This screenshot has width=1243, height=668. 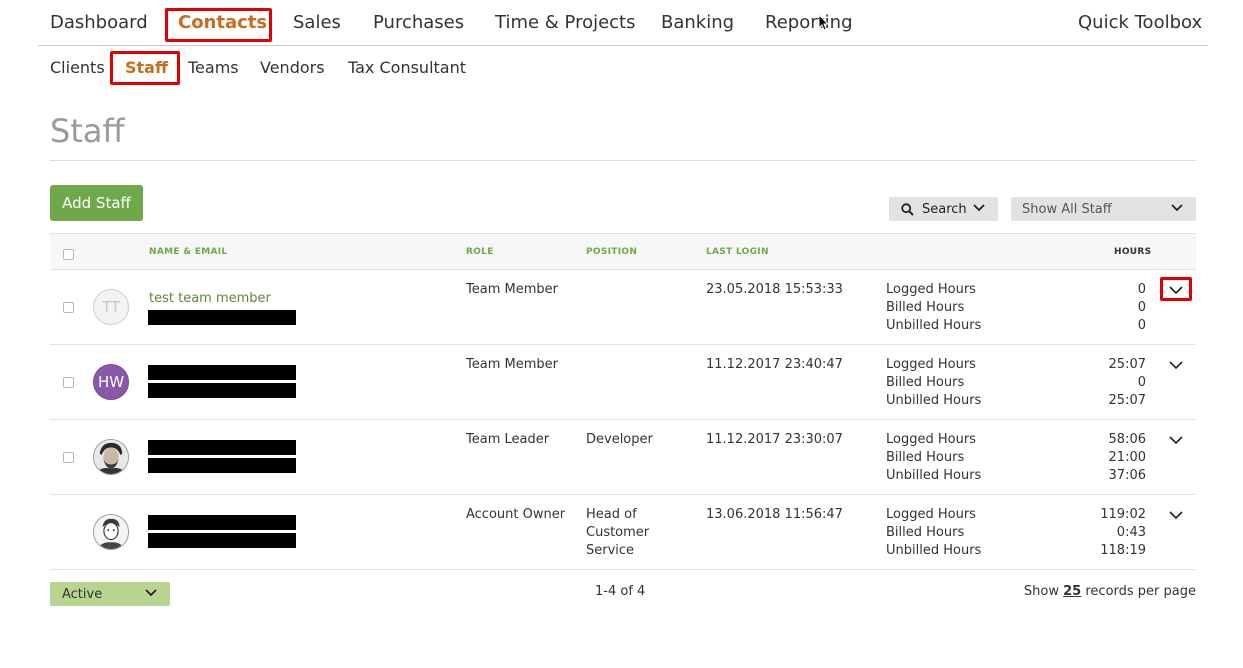 I want to click on unbilled-hours-value: 118:19, so click(x=1123, y=550).